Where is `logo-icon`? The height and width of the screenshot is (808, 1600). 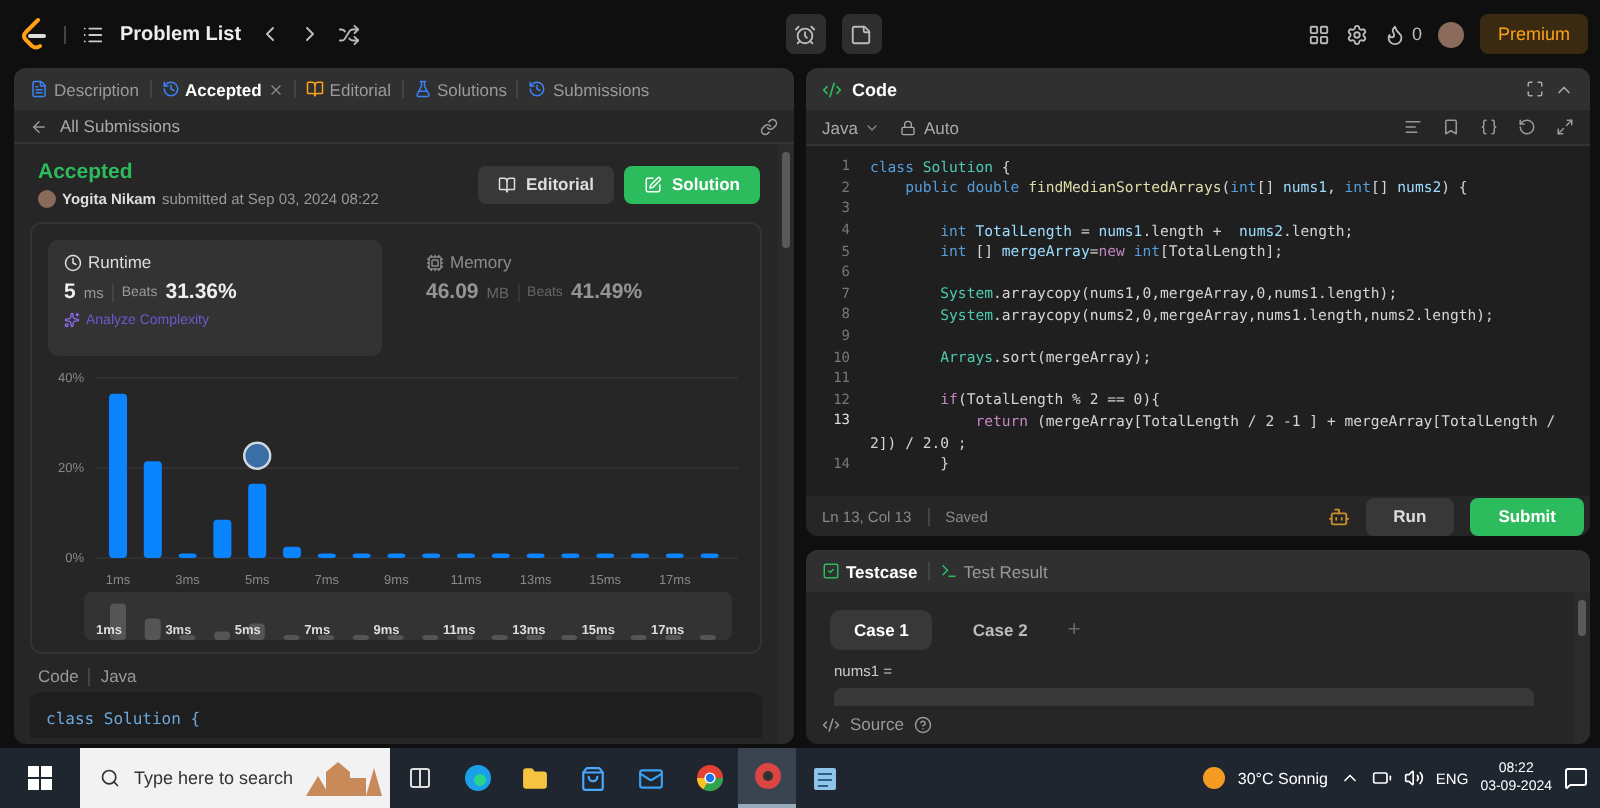
logo-icon is located at coordinates (34, 34).